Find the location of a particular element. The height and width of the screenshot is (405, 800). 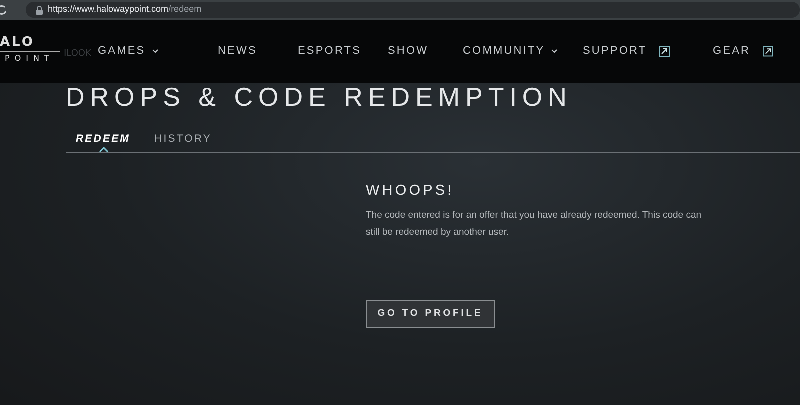

caret-up-icon is located at coordinates (103, 150).